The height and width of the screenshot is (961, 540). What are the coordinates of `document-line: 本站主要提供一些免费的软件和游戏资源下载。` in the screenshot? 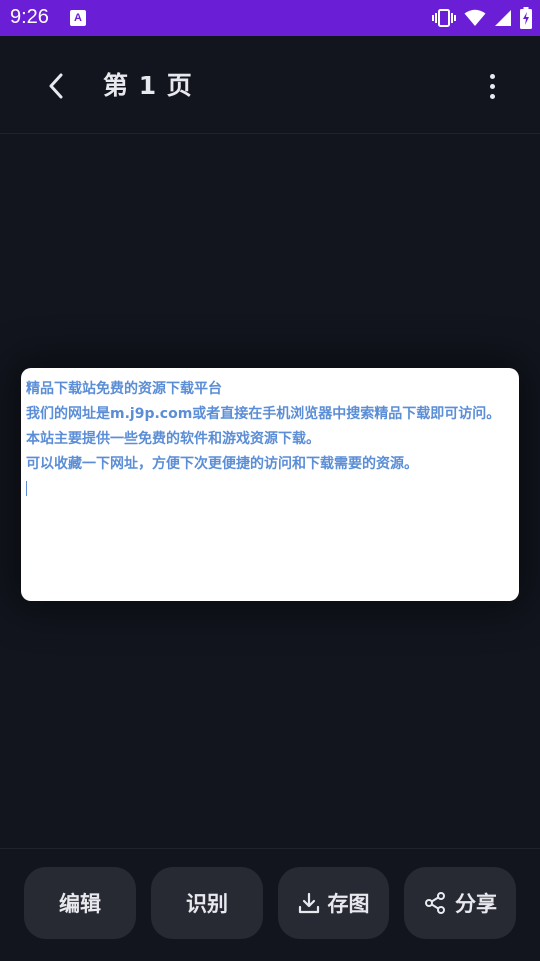 It's located at (173, 439).